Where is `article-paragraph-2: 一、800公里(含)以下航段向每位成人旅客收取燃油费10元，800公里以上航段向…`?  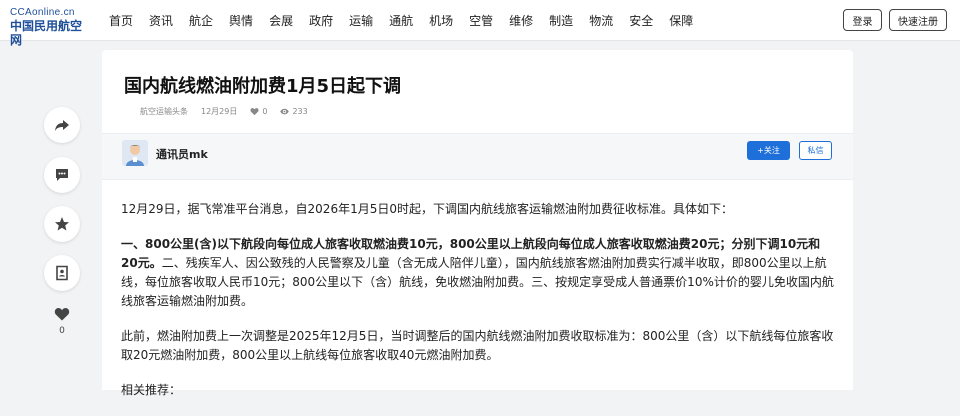
article-paragraph-2: 一、800公里(含)以下航段向每位成人旅客收取燃油费10元，800公里以上航段向… is located at coordinates (478, 273).